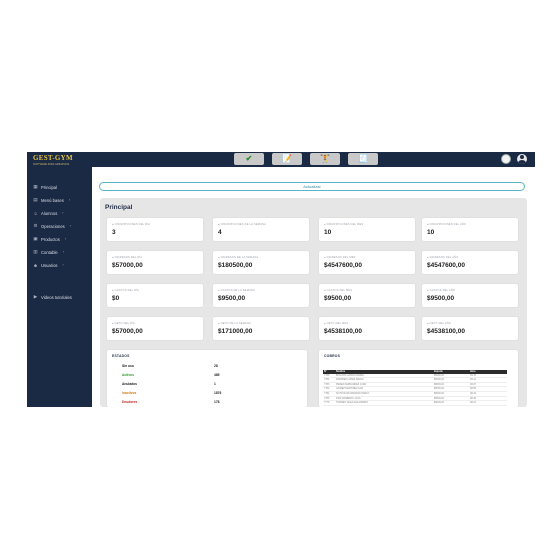  What do you see at coordinates (344, 224) in the screenshot?
I see `stat-label: ● INSCRIPCIONES DEL MES` at bounding box center [344, 224].